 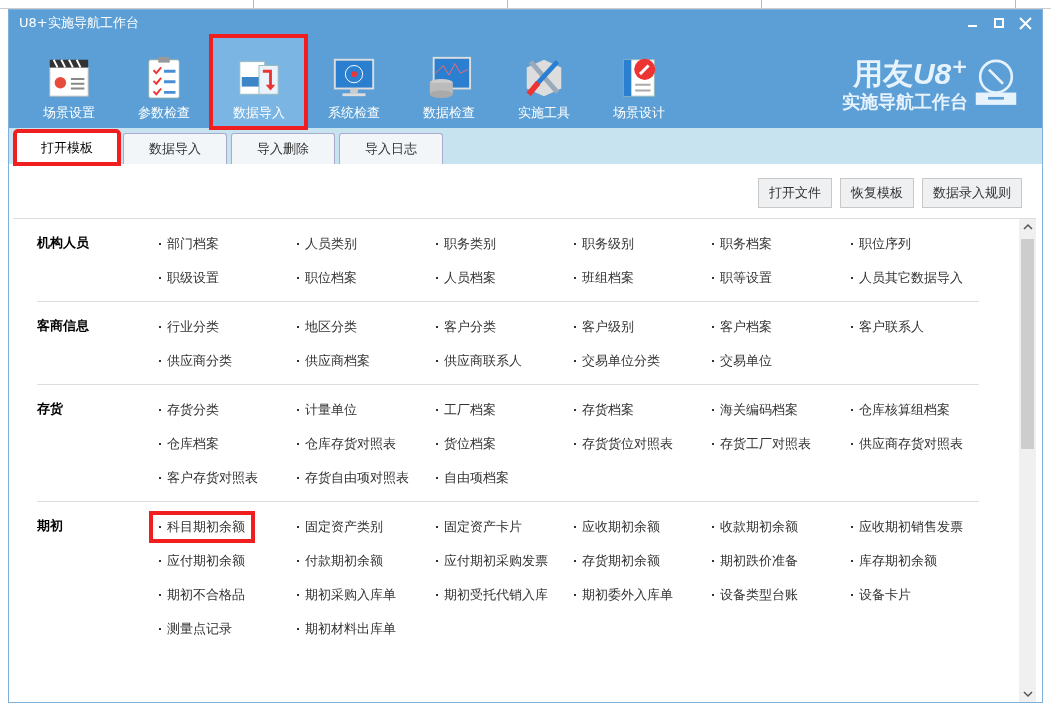 I want to click on template-link: 存货档案, so click(x=608, y=410).